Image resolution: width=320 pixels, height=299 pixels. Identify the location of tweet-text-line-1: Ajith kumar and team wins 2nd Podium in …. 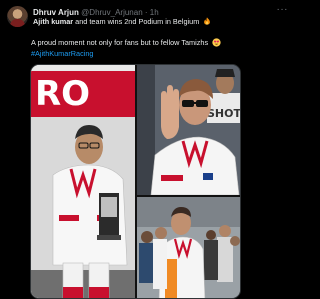
(122, 22).